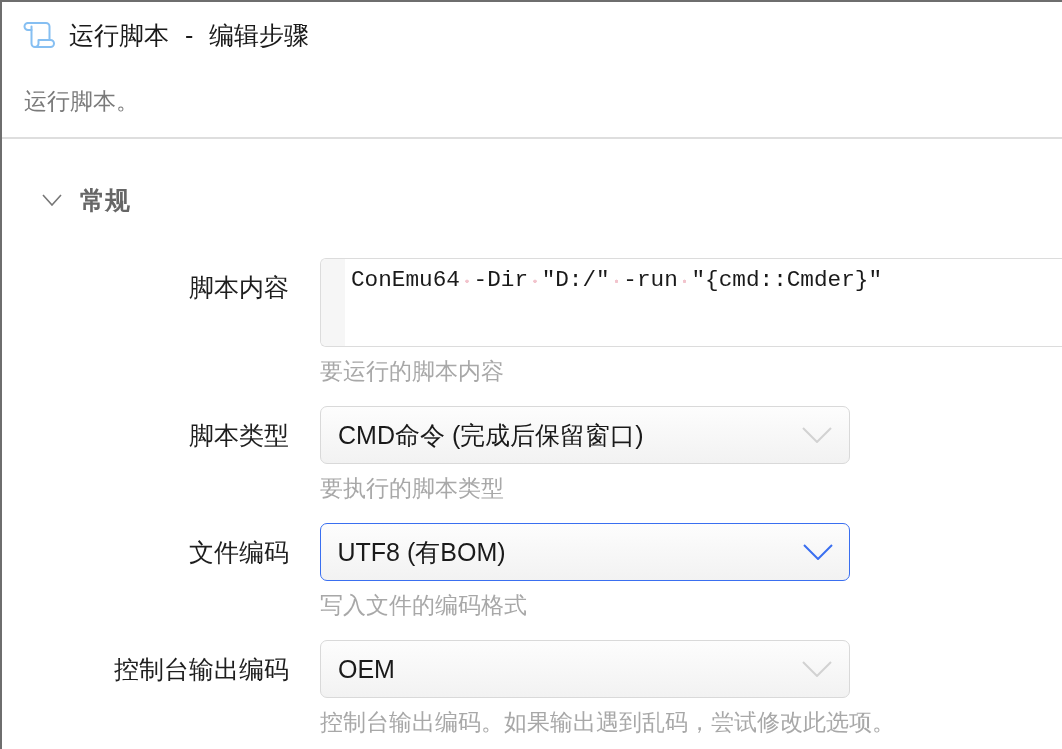  What do you see at coordinates (585, 552) in the screenshot?
I see `dropdown: UTF8 (有BOM)` at bounding box center [585, 552].